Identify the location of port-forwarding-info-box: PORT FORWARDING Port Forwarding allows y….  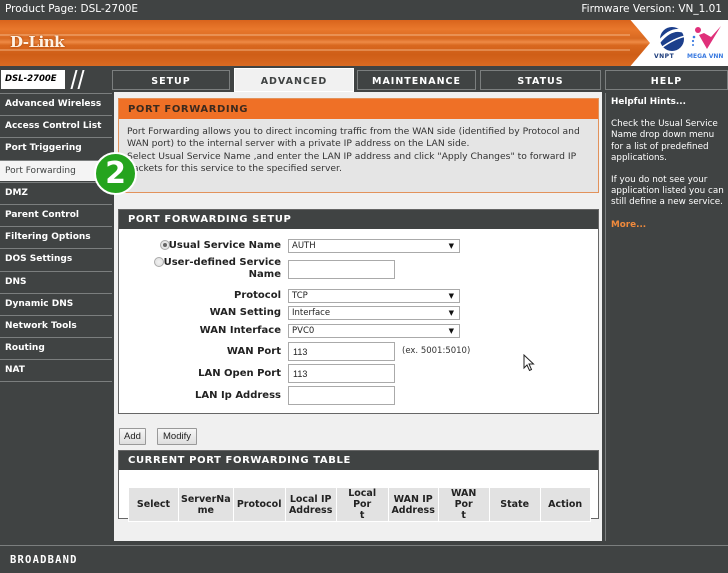
(358, 145).